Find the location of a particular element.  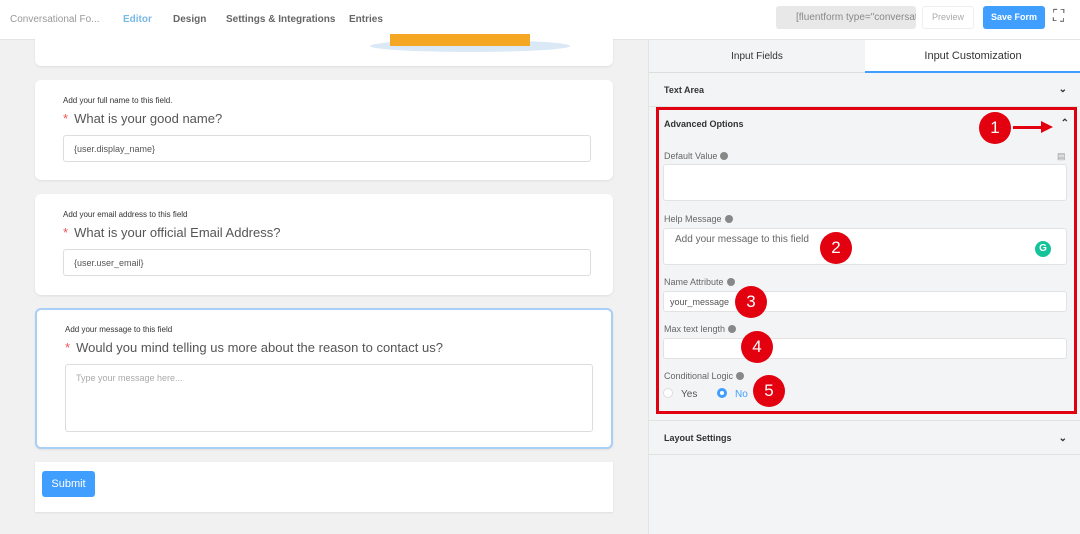

field-help: Add your full name to this field. is located at coordinates (118, 100).